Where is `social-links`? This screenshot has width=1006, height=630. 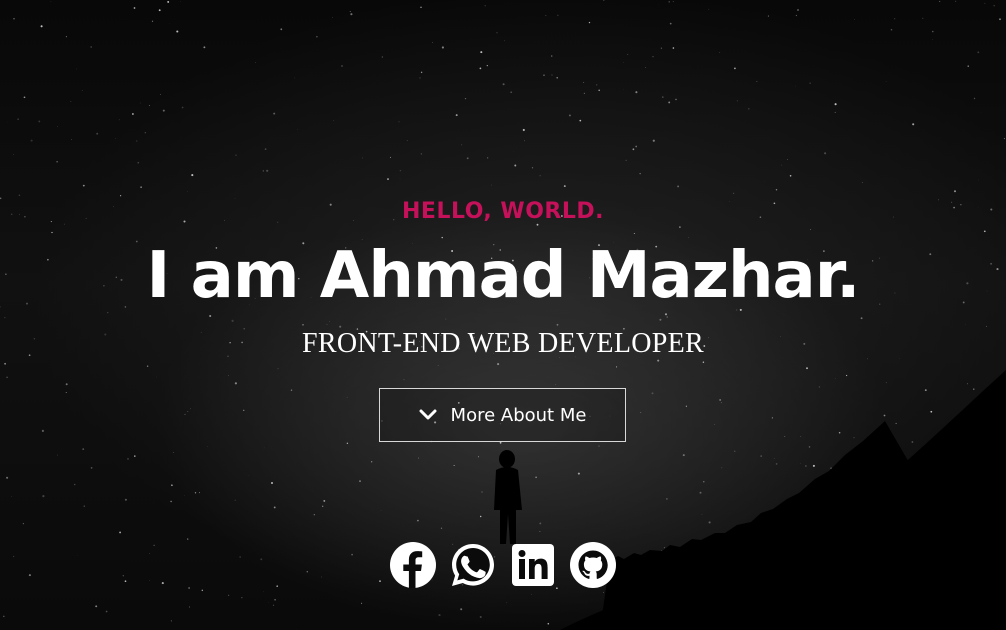 social-links is located at coordinates (503, 565).